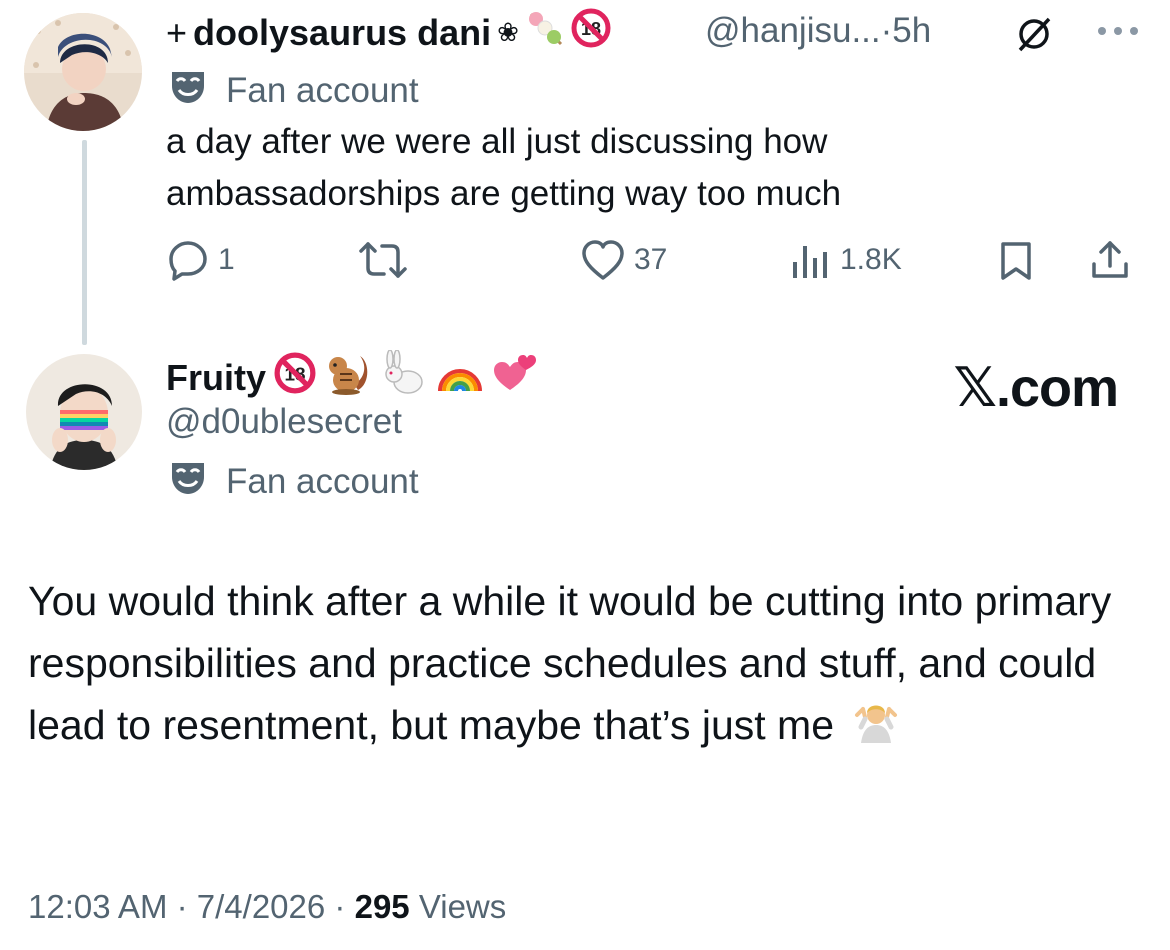 The image size is (1170, 950). Describe the element at coordinates (545, 32) in the screenshot. I see `dango-emoji-icon` at that location.